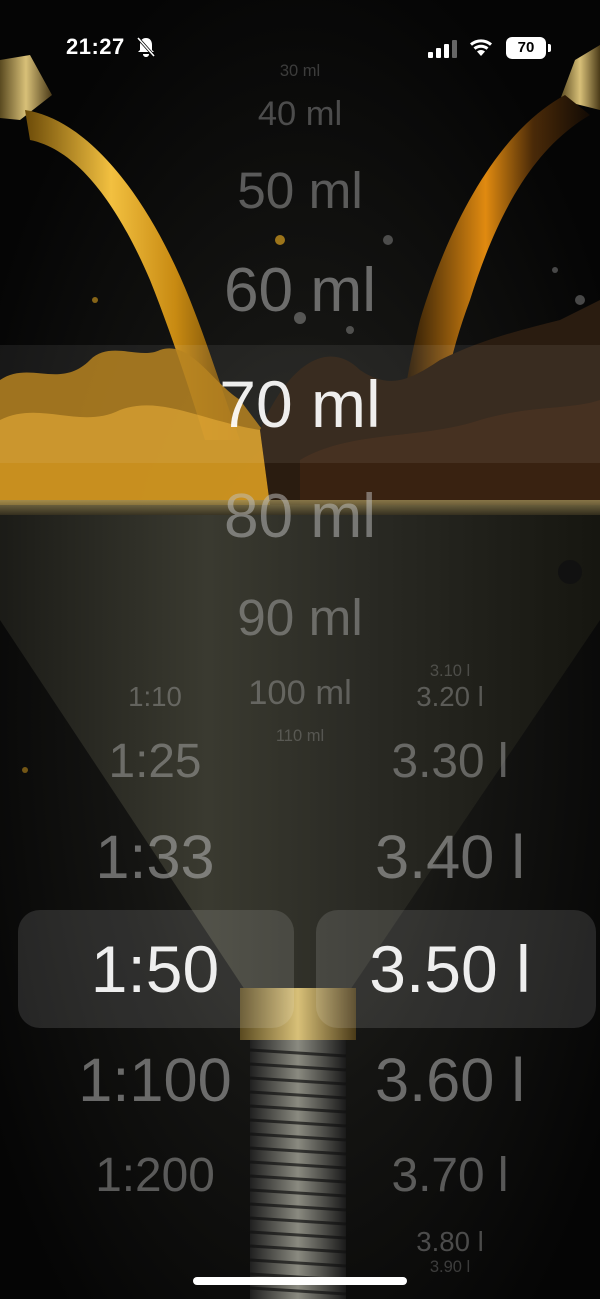 This screenshot has height=1299, width=600. I want to click on fuel-volume-option: 3.70 l, so click(450, 1175).